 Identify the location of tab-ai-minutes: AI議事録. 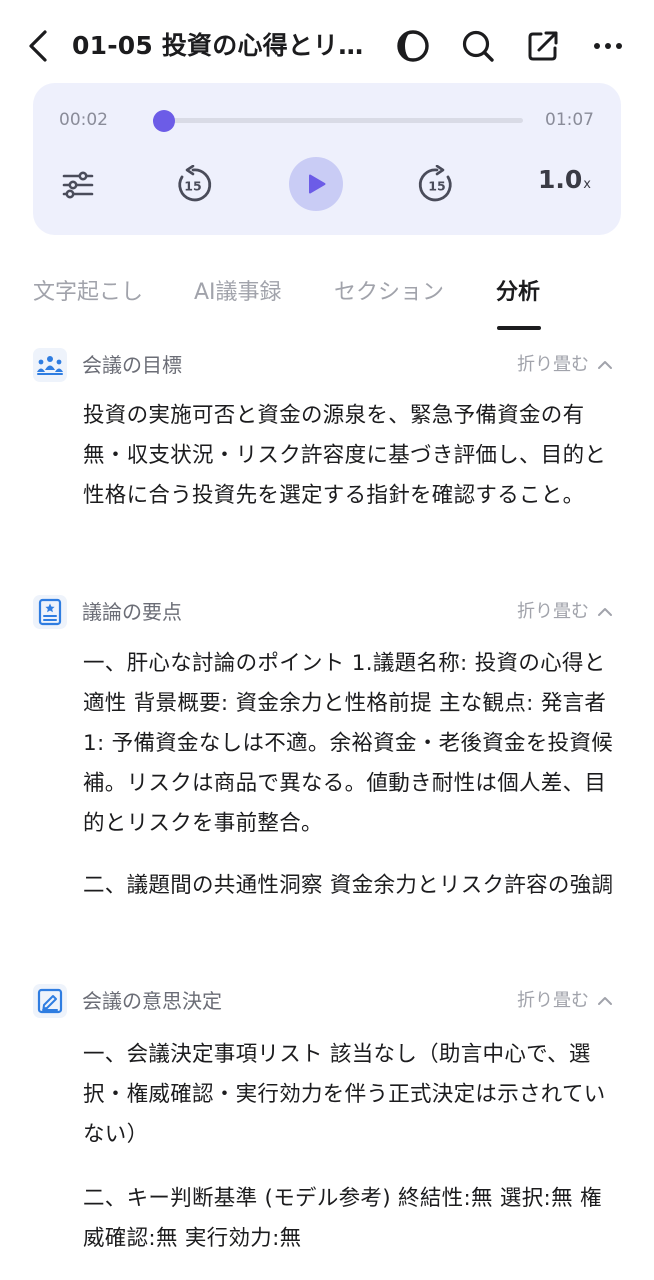
(238, 293).